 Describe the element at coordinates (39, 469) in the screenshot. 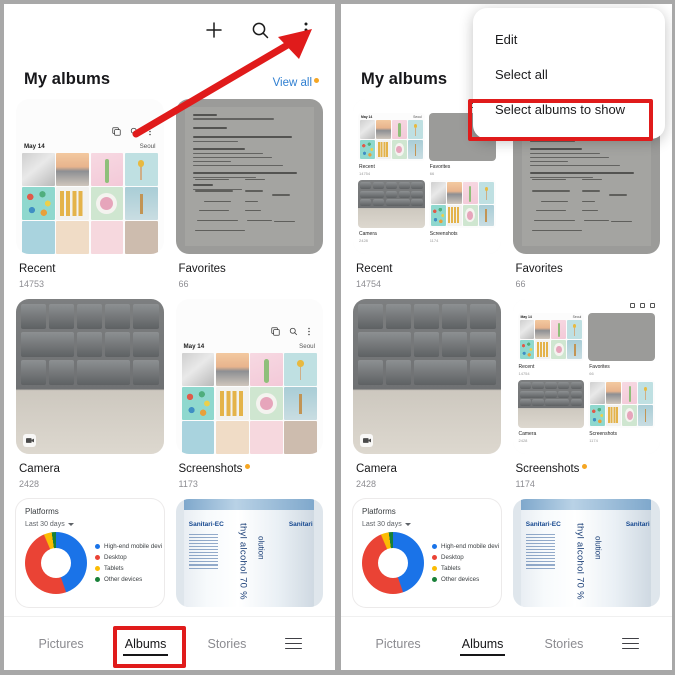

I see `album-title-text: Camera` at that location.